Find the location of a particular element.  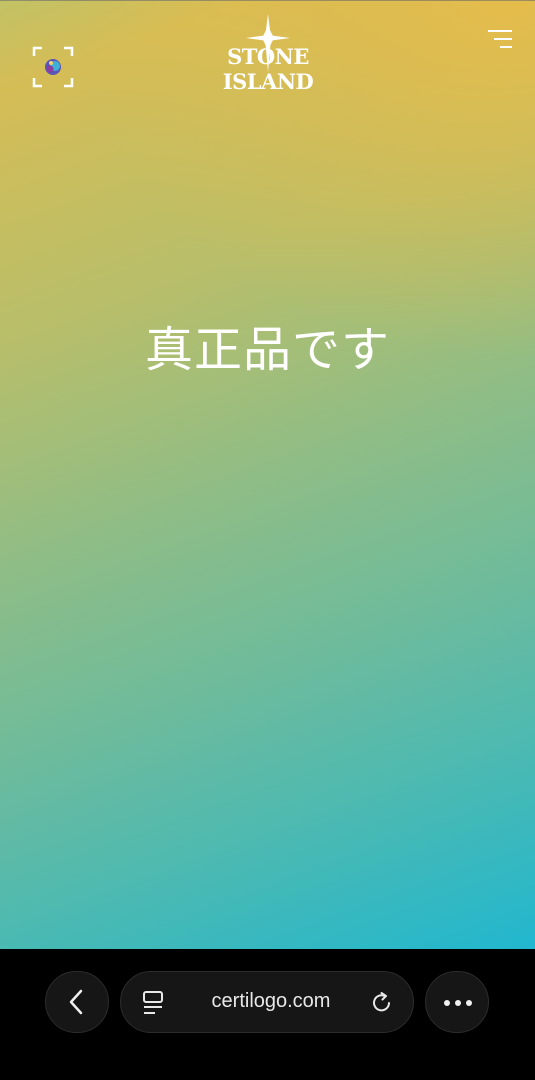

authenticity-result: 真正品です is located at coordinates (267, 350).